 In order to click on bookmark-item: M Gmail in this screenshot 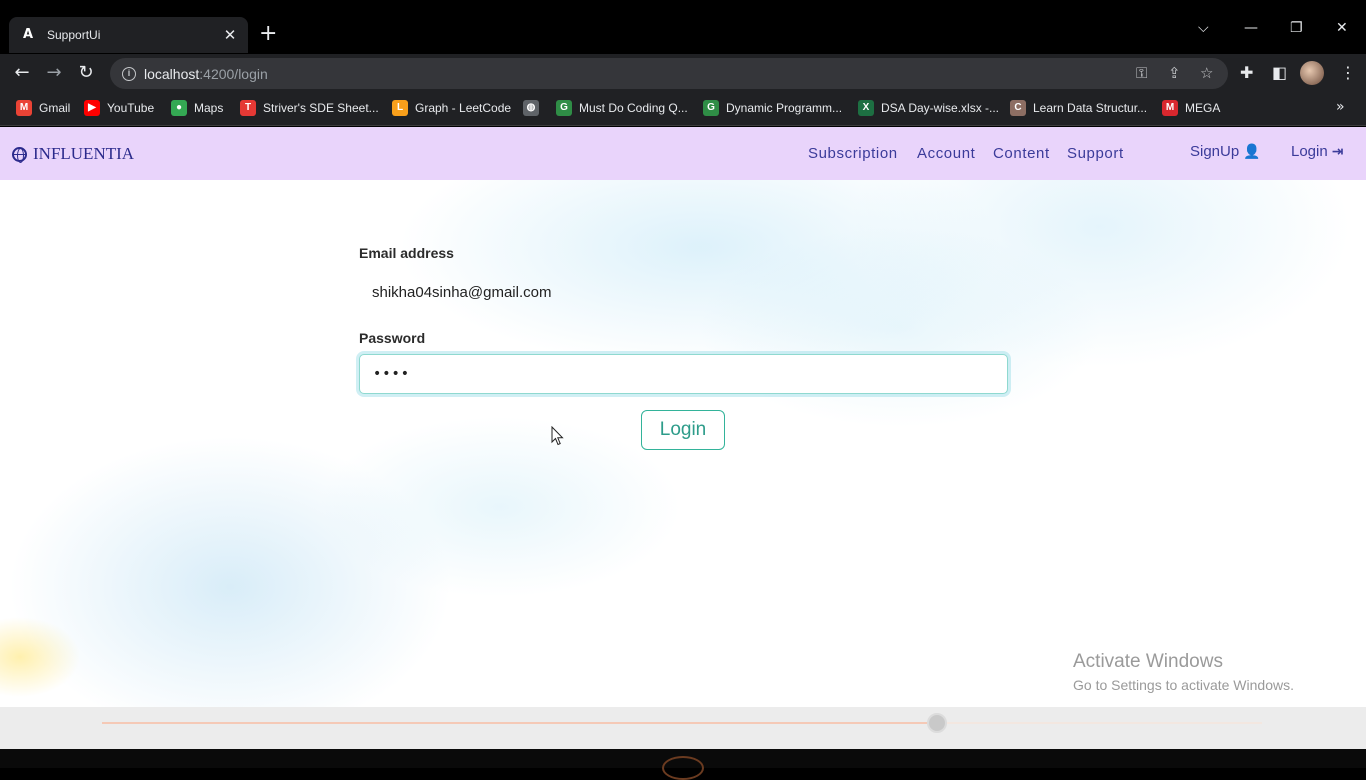, I will do `click(43, 108)`.